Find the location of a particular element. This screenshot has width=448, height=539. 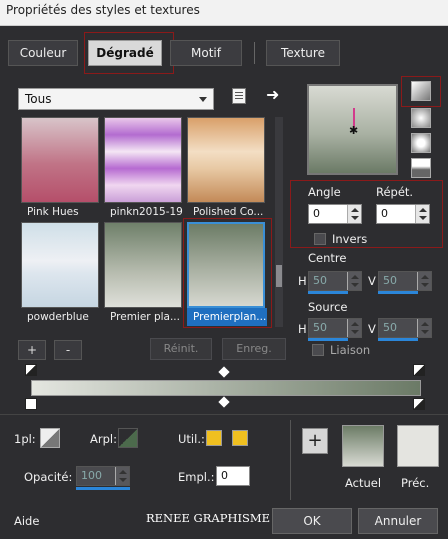

reset-button: Réinit. is located at coordinates (181, 349).